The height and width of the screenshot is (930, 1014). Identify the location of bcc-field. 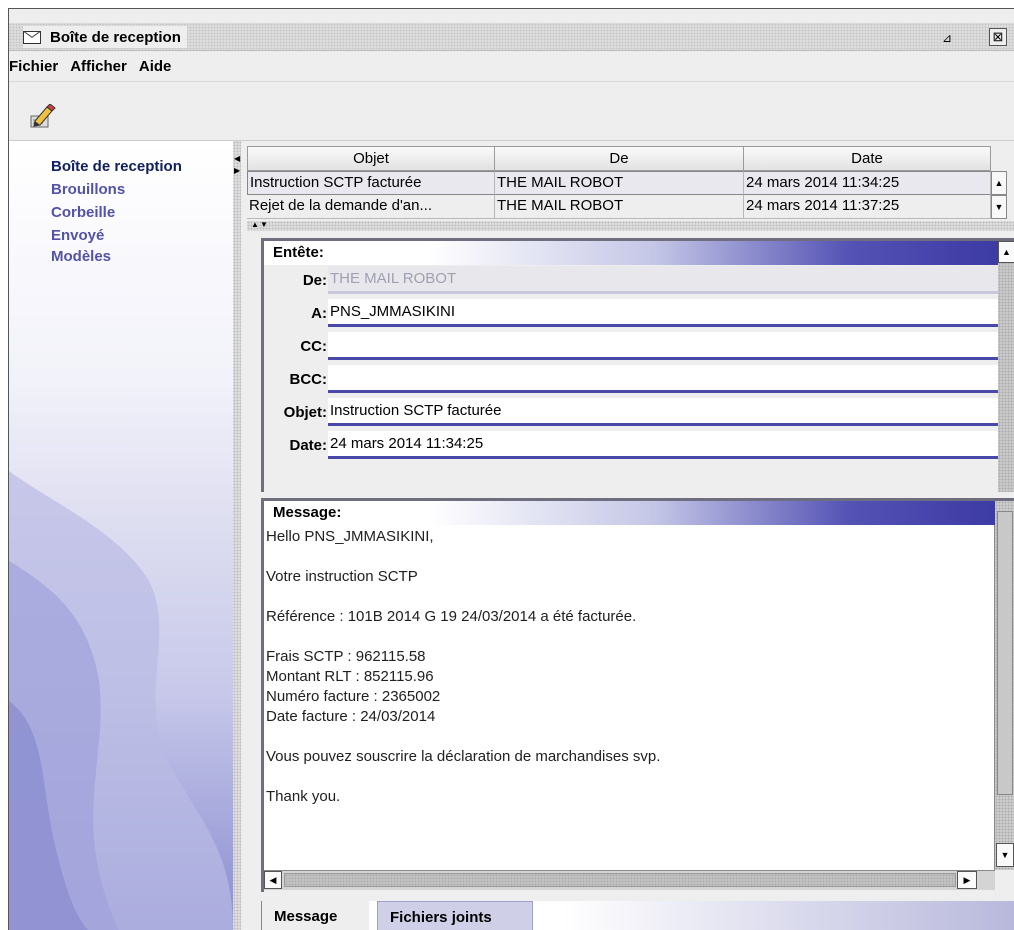
(663, 379).